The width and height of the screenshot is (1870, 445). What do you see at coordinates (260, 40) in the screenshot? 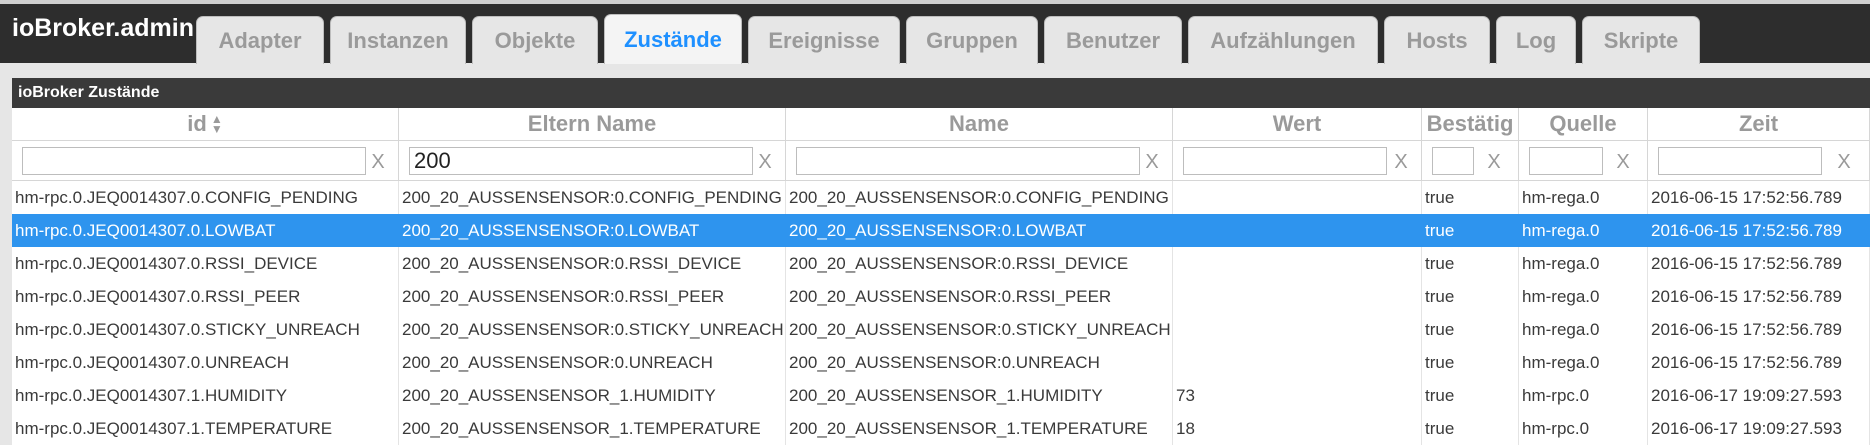
I see `tab-adapter: Adapter` at bounding box center [260, 40].